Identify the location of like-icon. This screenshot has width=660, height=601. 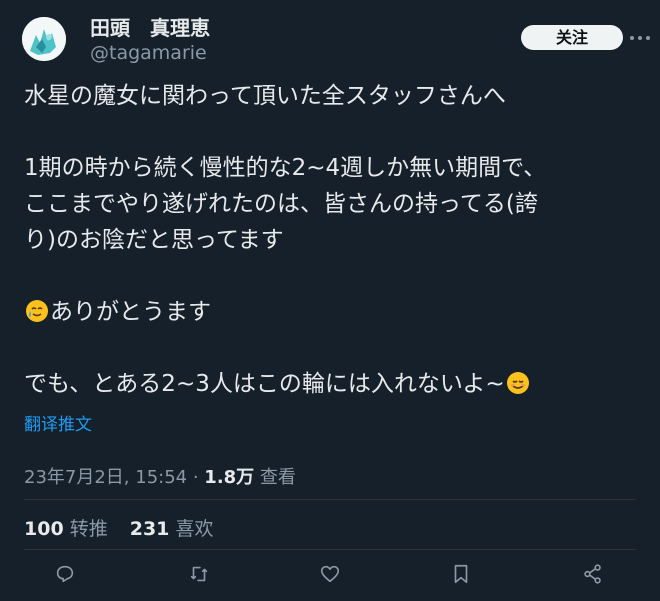
(332, 576).